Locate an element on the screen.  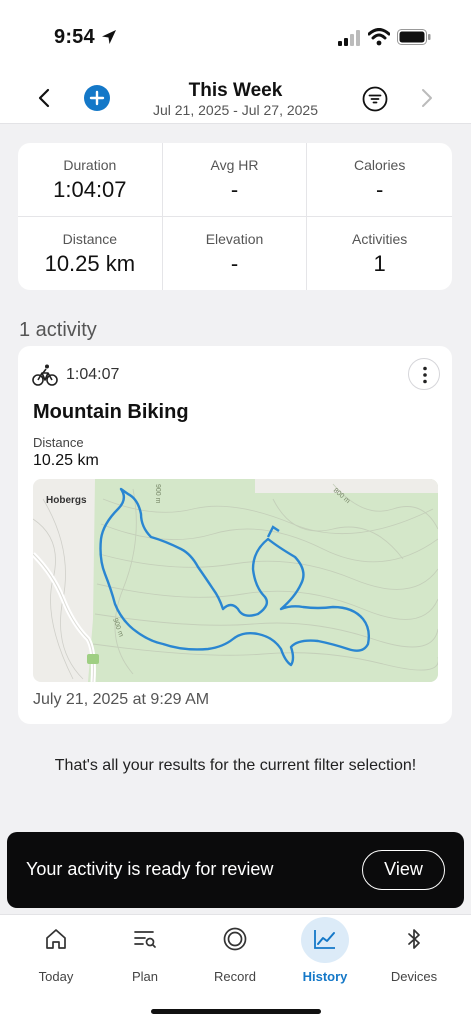
status-bar: 9:54 is located at coordinates (235, 36).